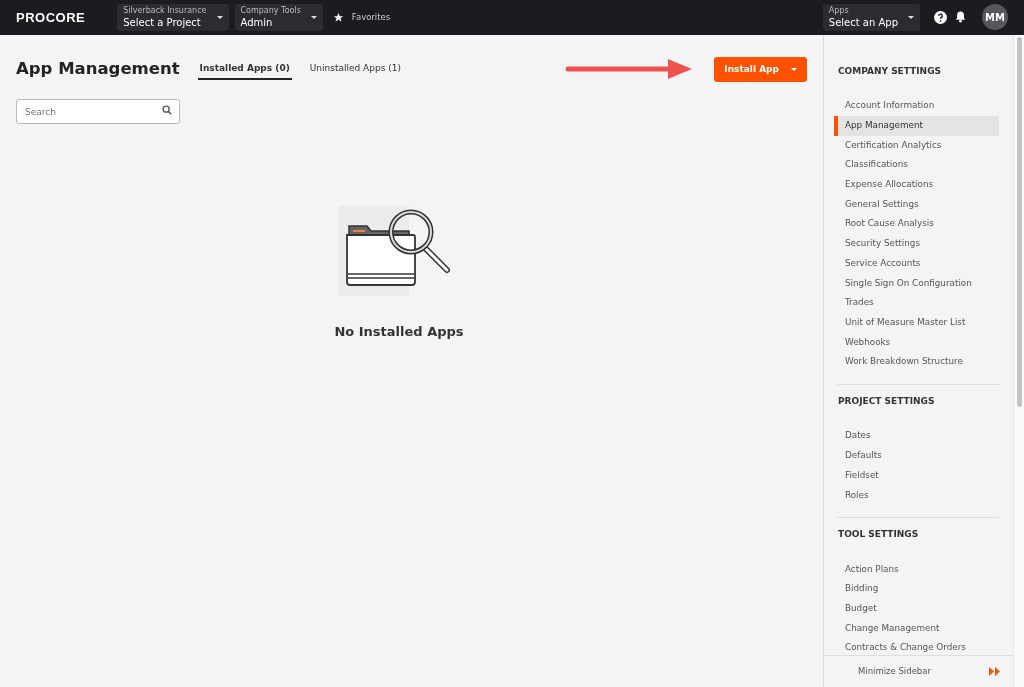  I want to click on scrollbar-thumb, so click(1019, 221).